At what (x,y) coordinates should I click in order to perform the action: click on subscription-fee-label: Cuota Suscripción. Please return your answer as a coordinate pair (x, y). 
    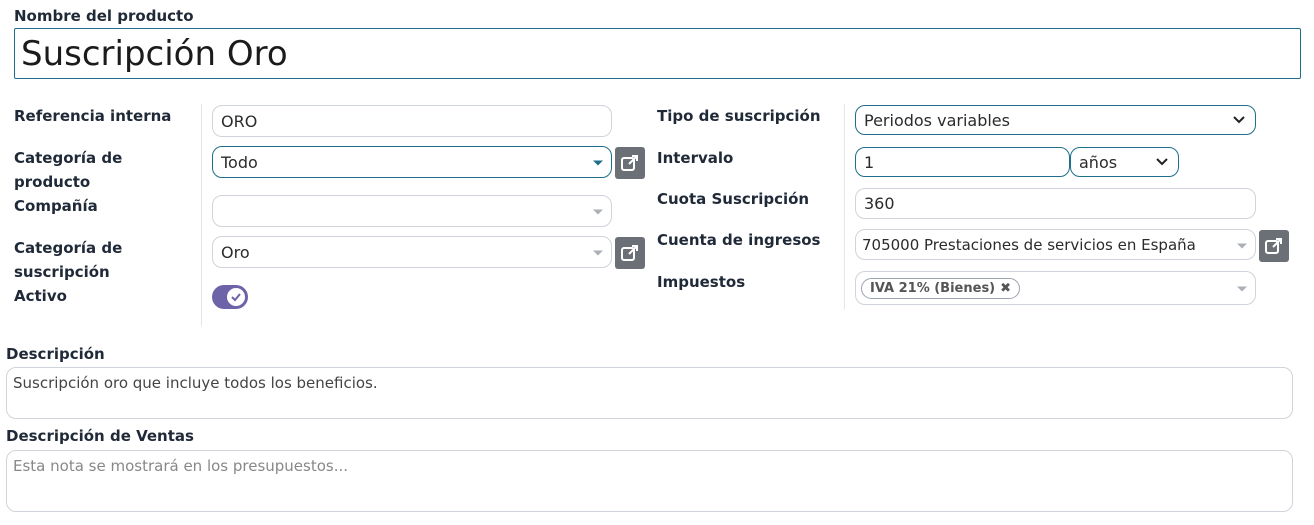
    Looking at the image, I should click on (733, 199).